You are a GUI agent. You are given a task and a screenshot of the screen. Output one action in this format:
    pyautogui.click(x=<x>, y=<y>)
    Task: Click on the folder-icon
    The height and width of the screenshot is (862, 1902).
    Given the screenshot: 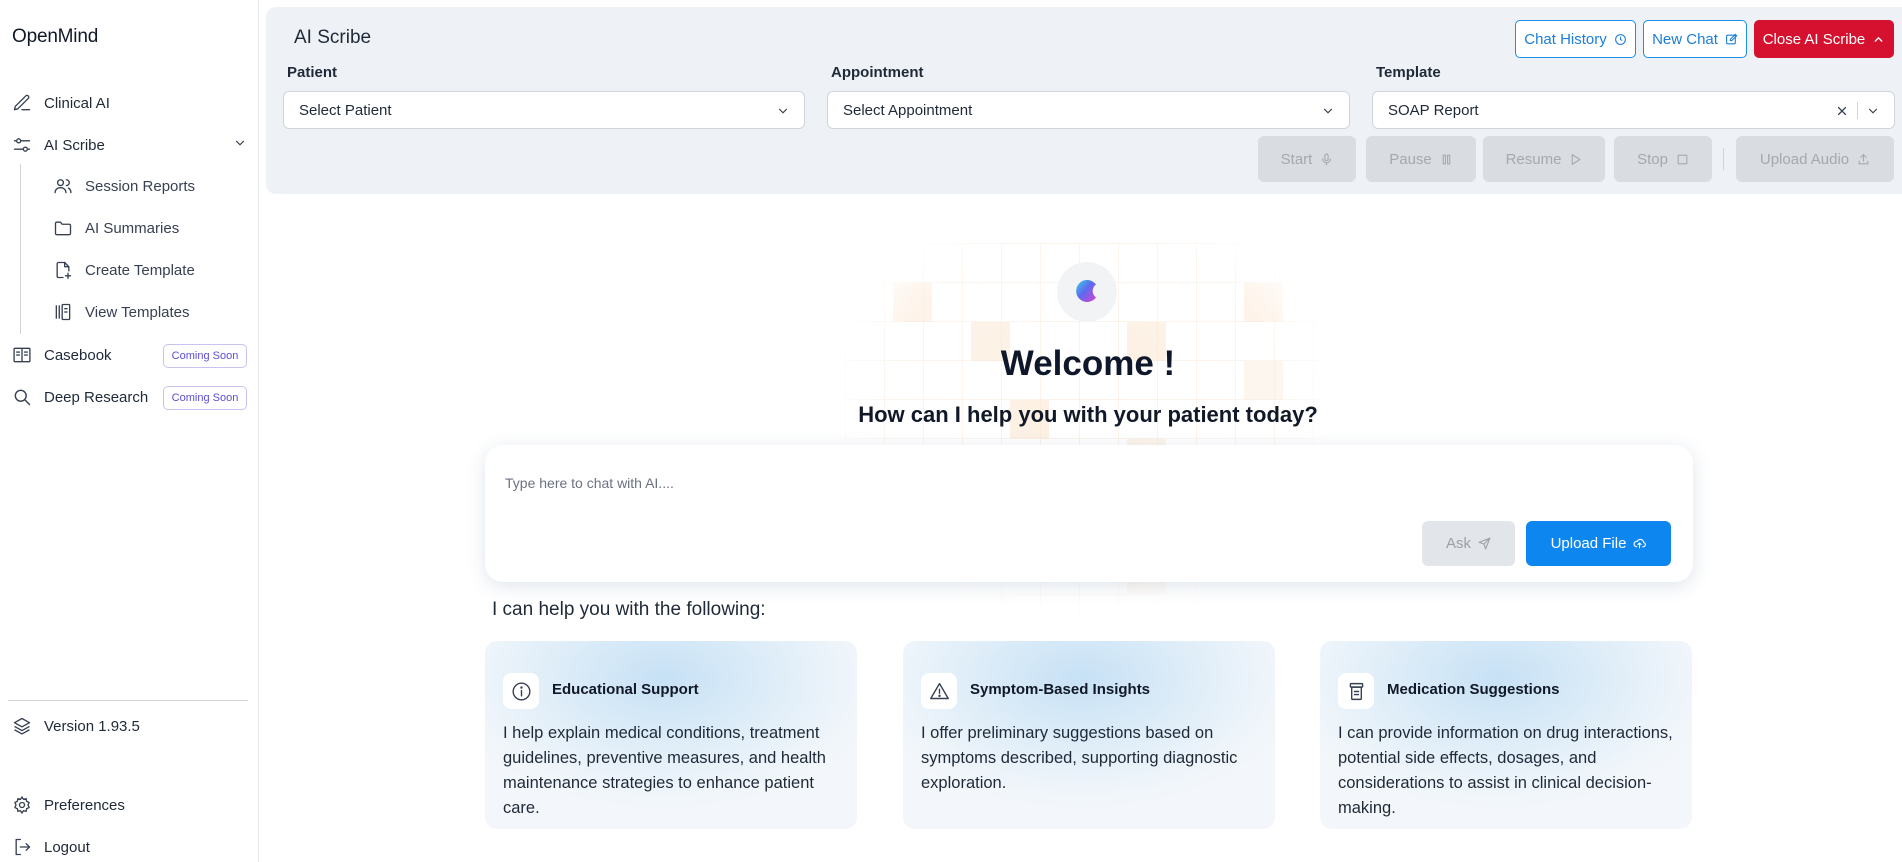 What is the action you would take?
    pyautogui.click(x=63, y=228)
    